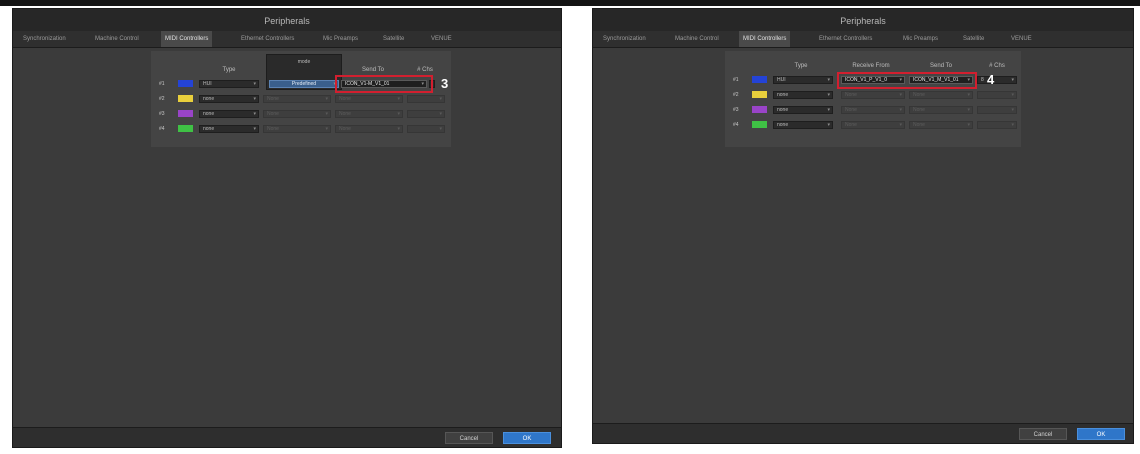 Image resolution: width=1140 pixels, height=454 pixels. Describe the element at coordinates (207, 84) in the screenshot. I see `type-value: HUI` at that location.